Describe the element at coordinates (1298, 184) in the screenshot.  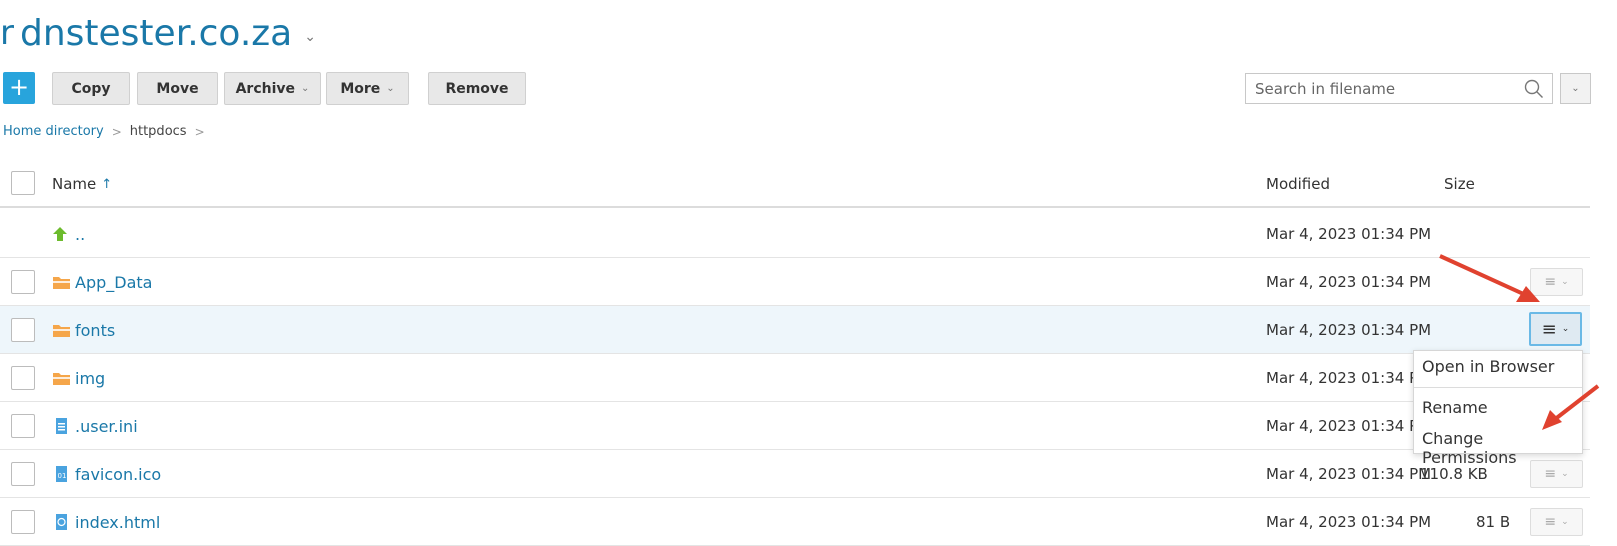
I see `column-modified: Modified` at that location.